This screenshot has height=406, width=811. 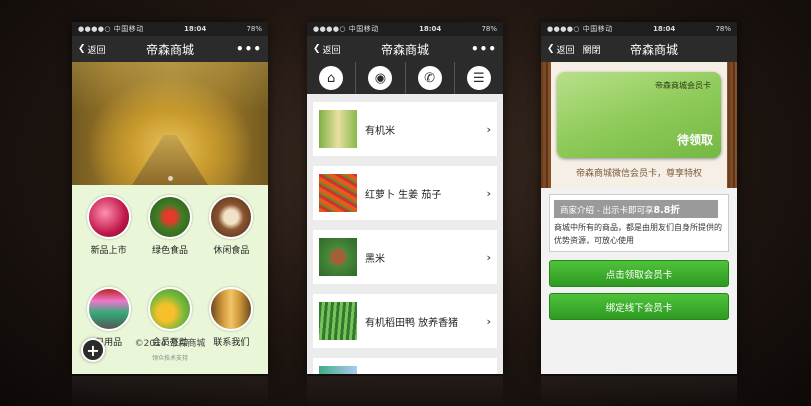 I want to click on tab-location: ◉, so click(x=381, y=78).